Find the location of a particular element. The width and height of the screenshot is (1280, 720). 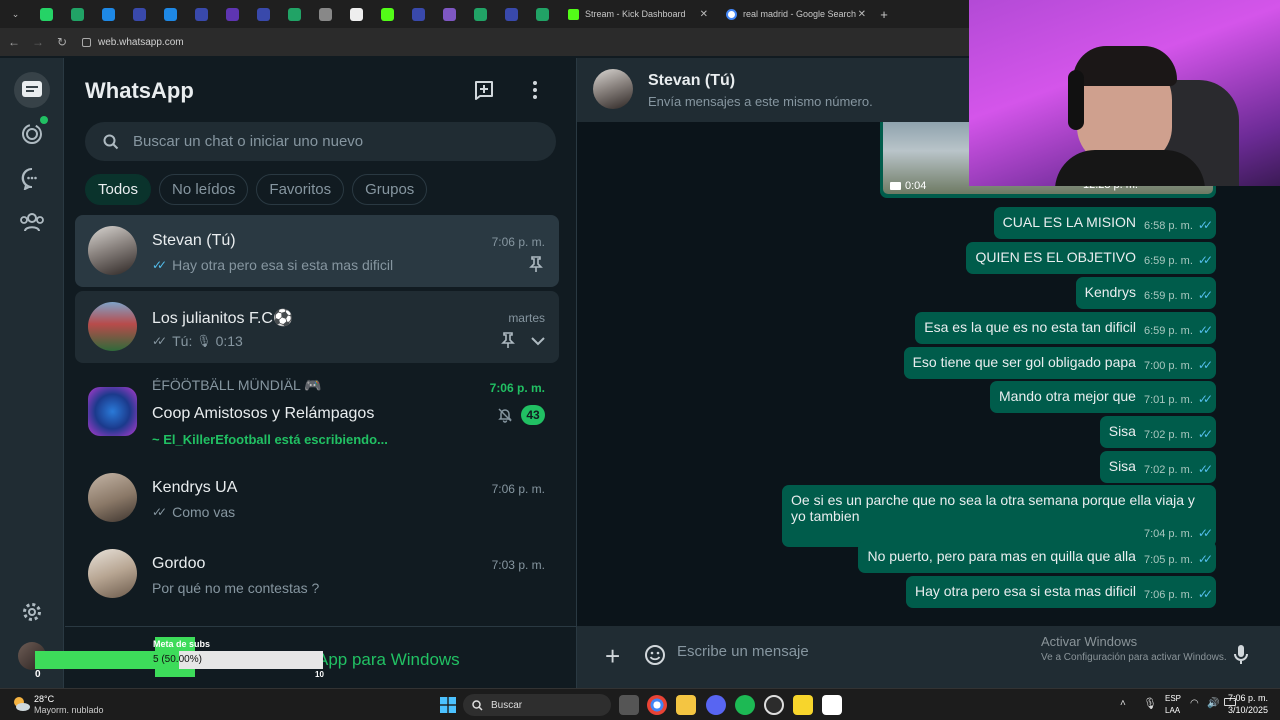

status-nav-button is located at coordinates (32, 134).